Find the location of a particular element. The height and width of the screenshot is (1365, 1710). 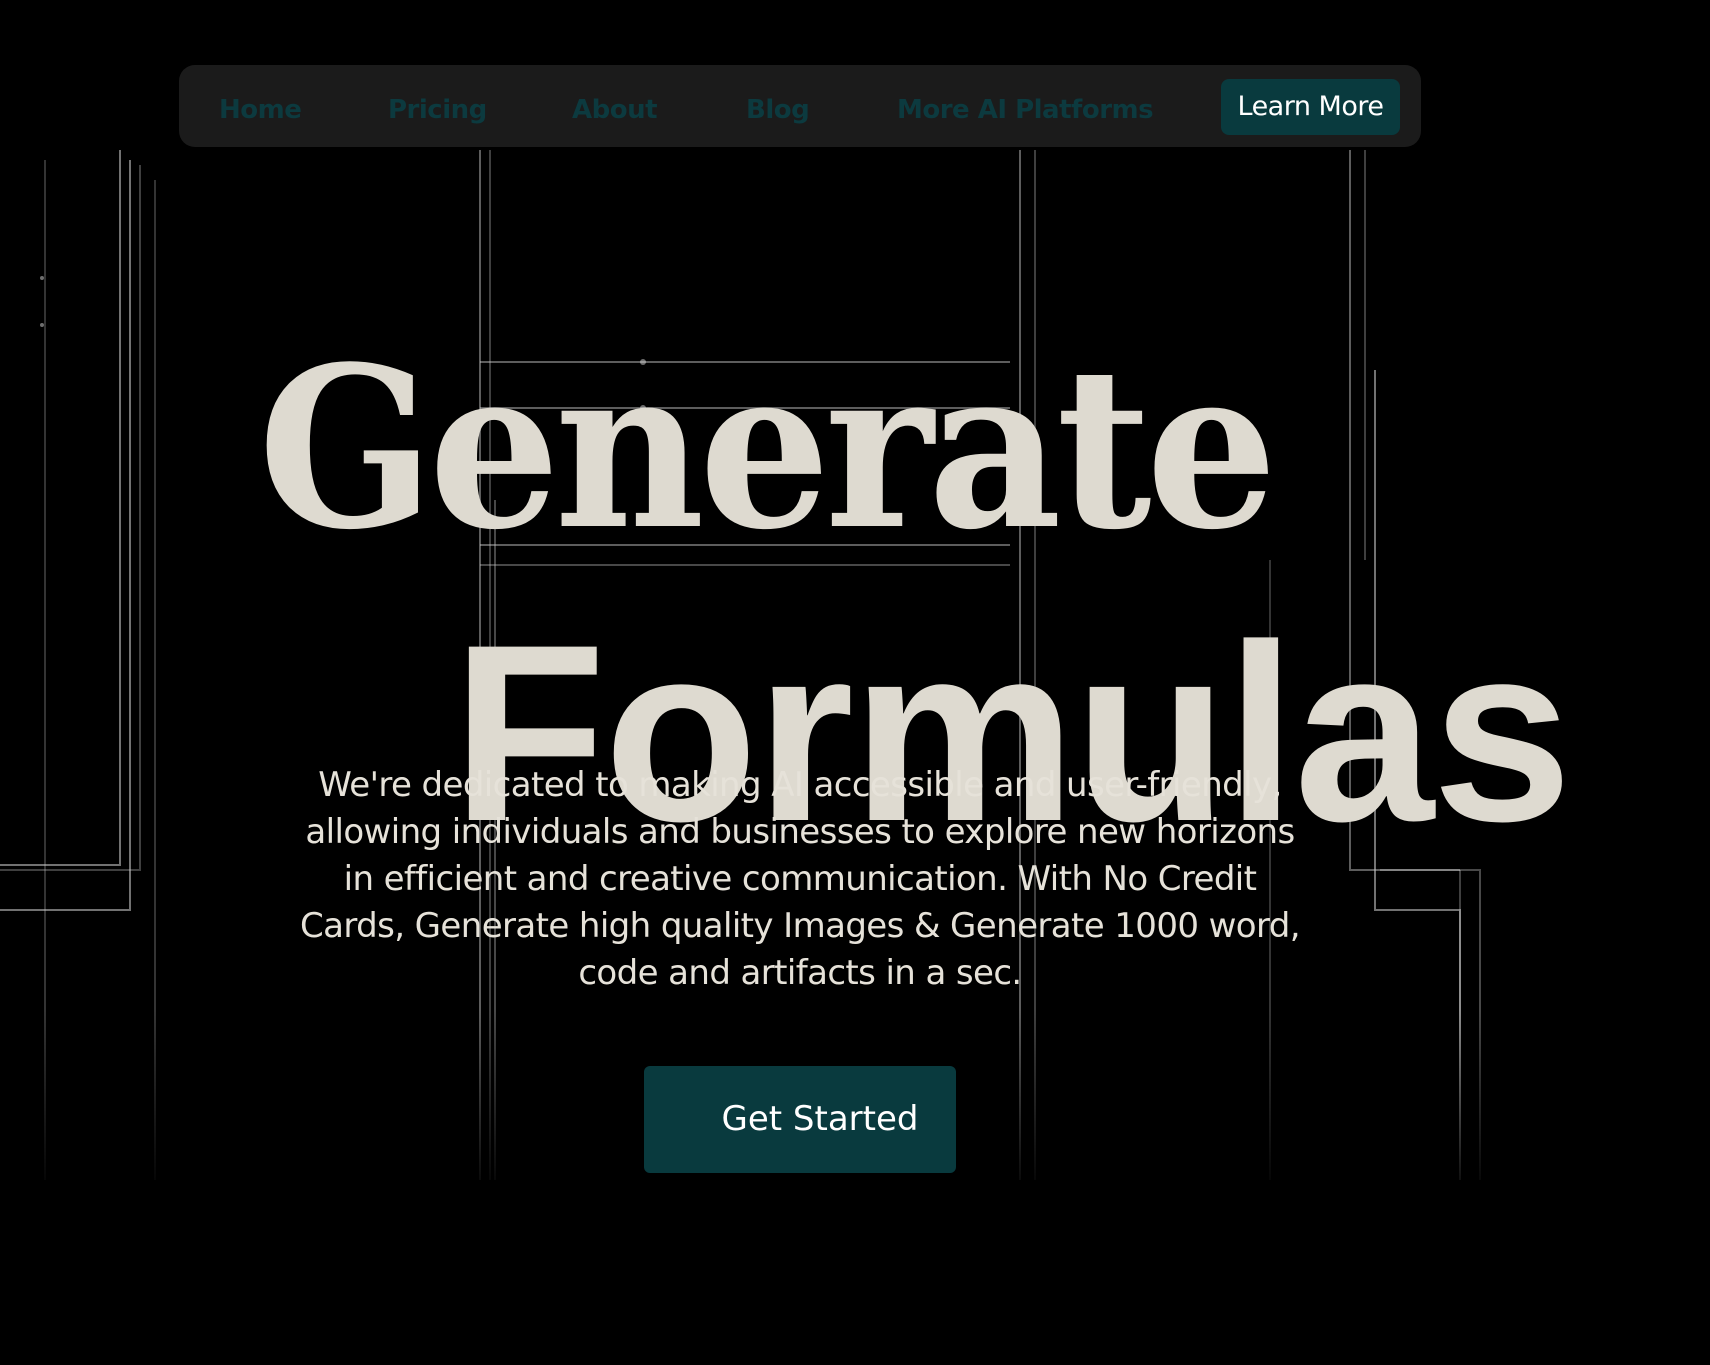

nav-link-home: Home is located at coordinates (260, 106).